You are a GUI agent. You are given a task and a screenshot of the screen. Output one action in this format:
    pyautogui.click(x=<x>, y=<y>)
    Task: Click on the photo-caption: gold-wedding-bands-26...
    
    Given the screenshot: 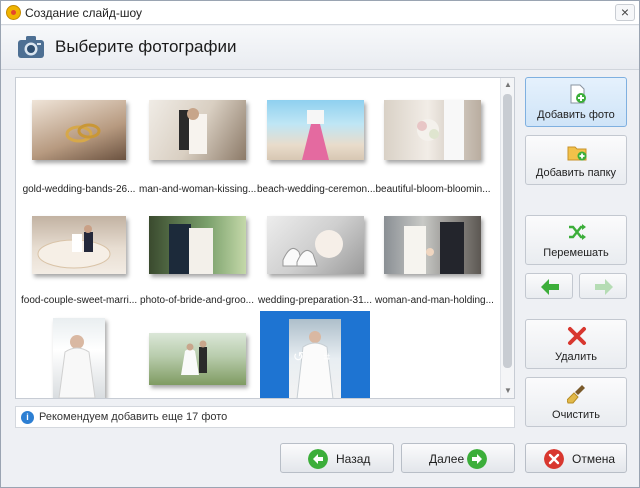 What is the action you would take?
    pyautogui.click(x=79, y=189)
    